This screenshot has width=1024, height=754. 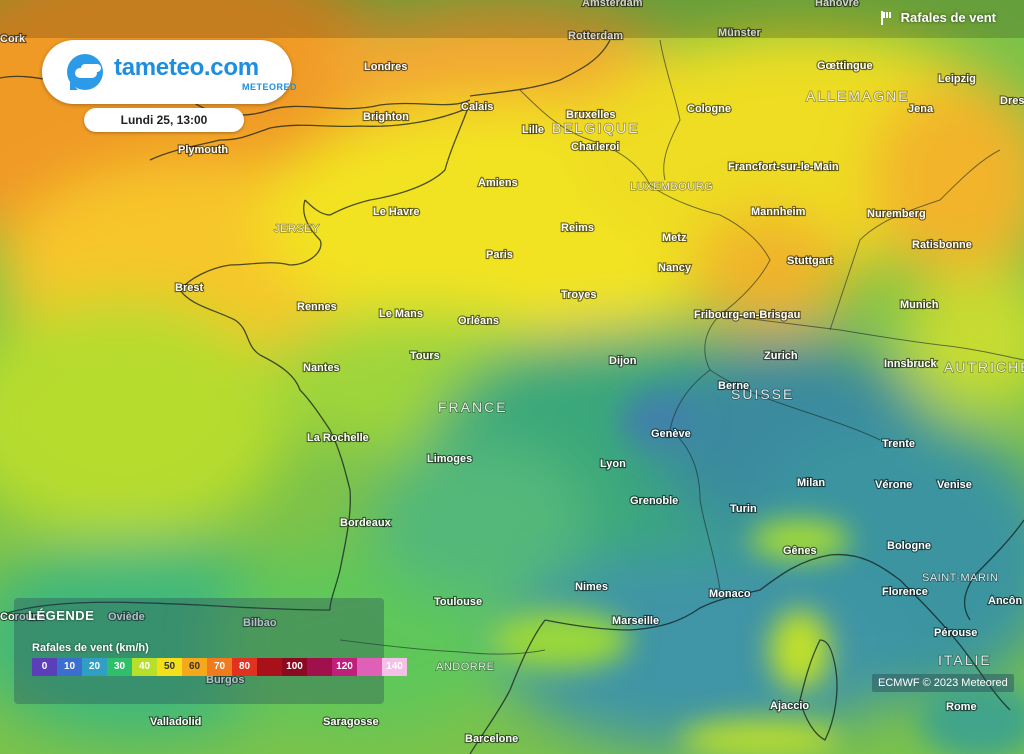 What do you see at coordinates (635, 621) in the screenshot?
I see `city-label: Marseille` at bounding box center [635, 621].